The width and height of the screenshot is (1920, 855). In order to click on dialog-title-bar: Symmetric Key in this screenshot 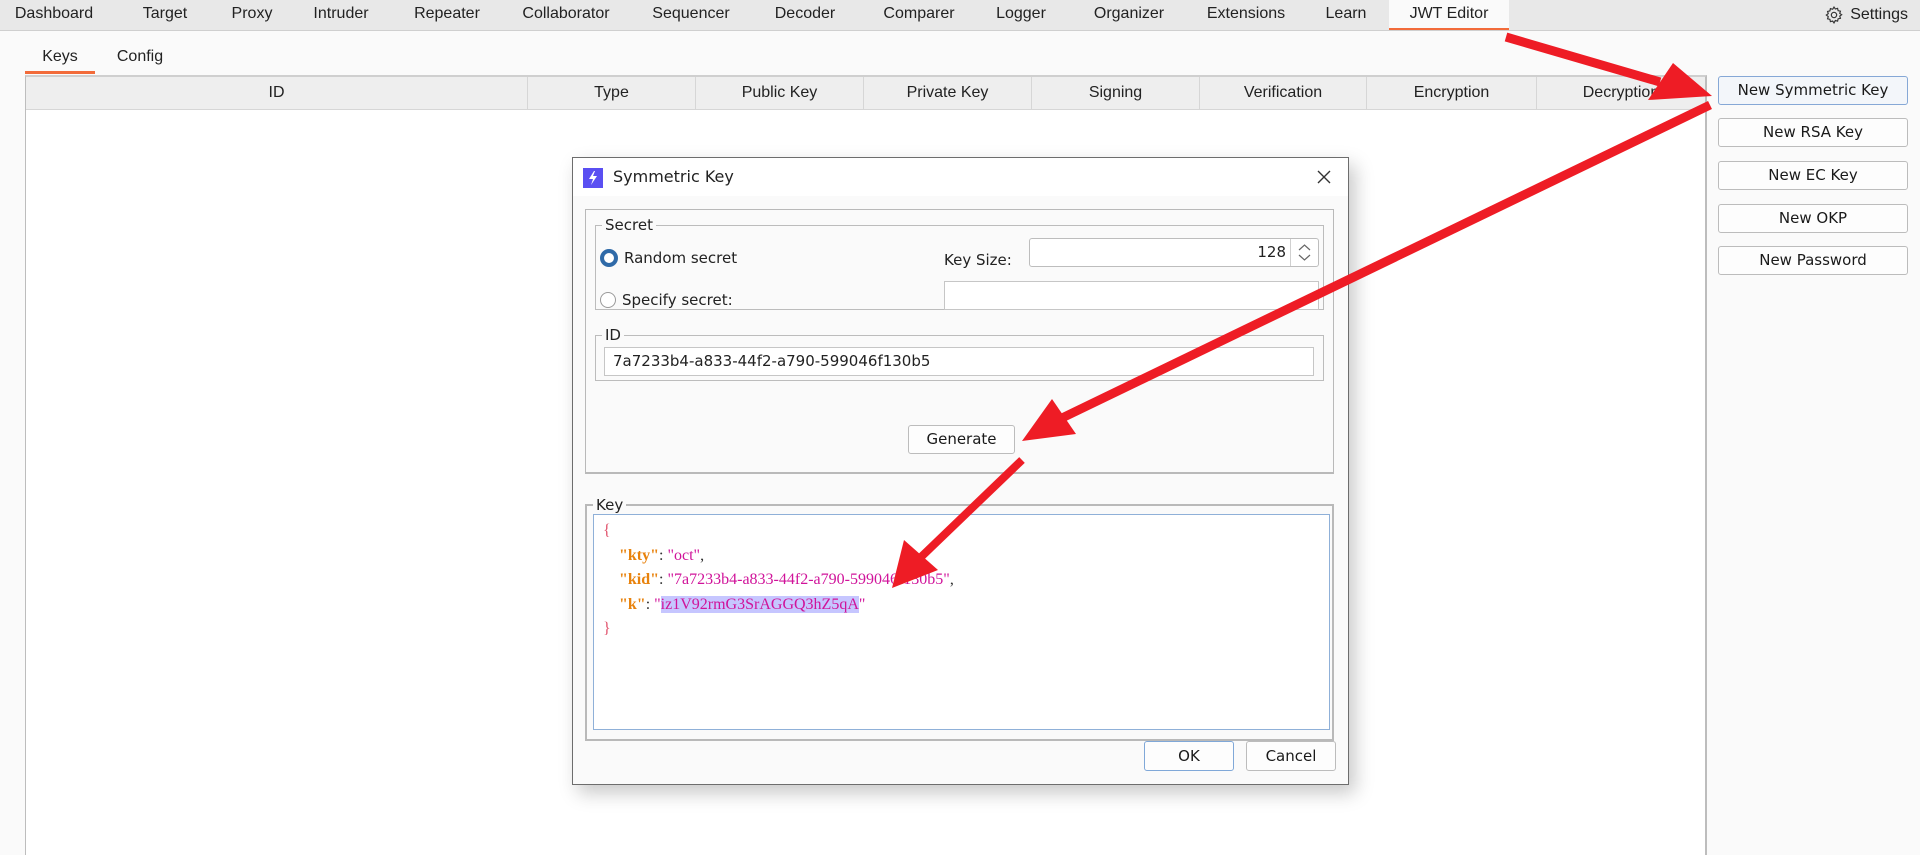, I will do `click(960, 177)`.